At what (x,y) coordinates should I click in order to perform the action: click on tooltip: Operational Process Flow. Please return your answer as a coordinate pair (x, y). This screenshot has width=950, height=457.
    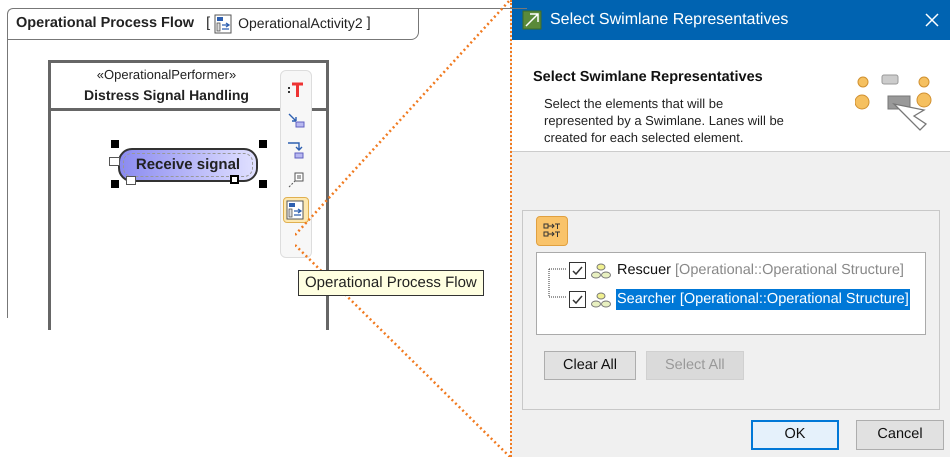
    Looking at the image, I should click on (391, 283).